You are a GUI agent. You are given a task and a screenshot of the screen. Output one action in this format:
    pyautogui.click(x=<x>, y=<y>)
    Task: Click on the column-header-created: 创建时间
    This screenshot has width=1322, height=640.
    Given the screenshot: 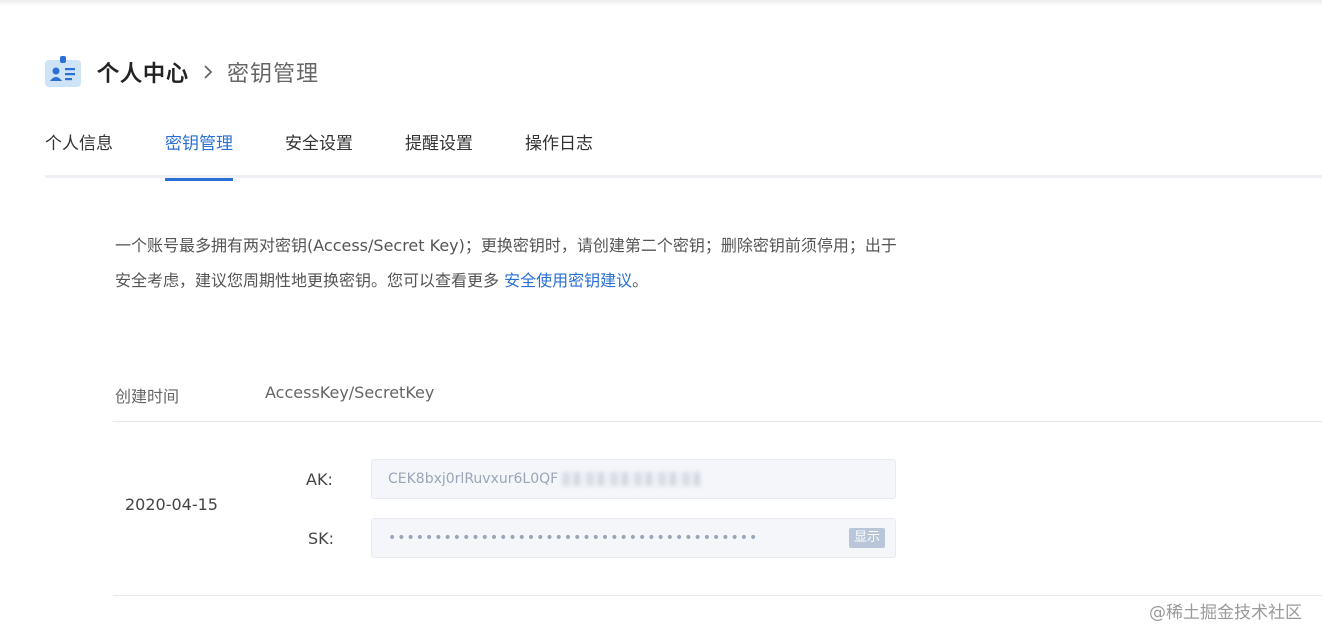 What is the action you would take?
    pyautogui.click(x=147, y=396)
    